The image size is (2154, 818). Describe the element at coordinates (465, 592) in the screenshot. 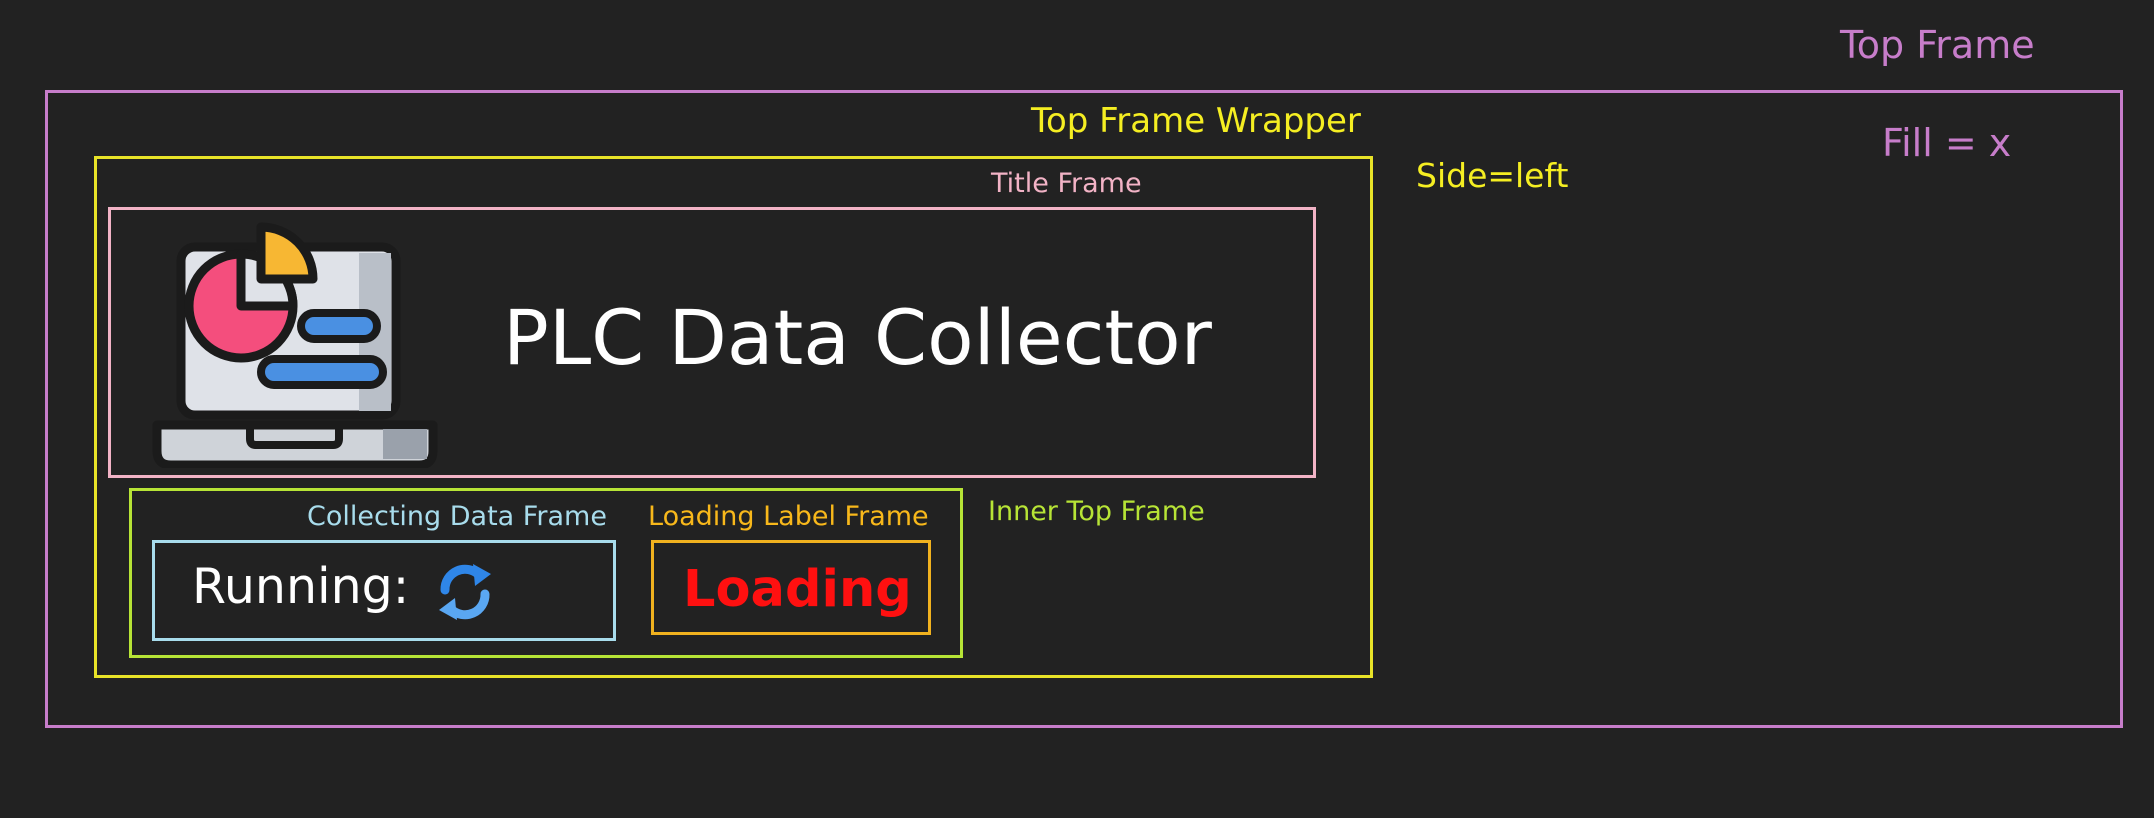

I see `sync-icon` at that location.